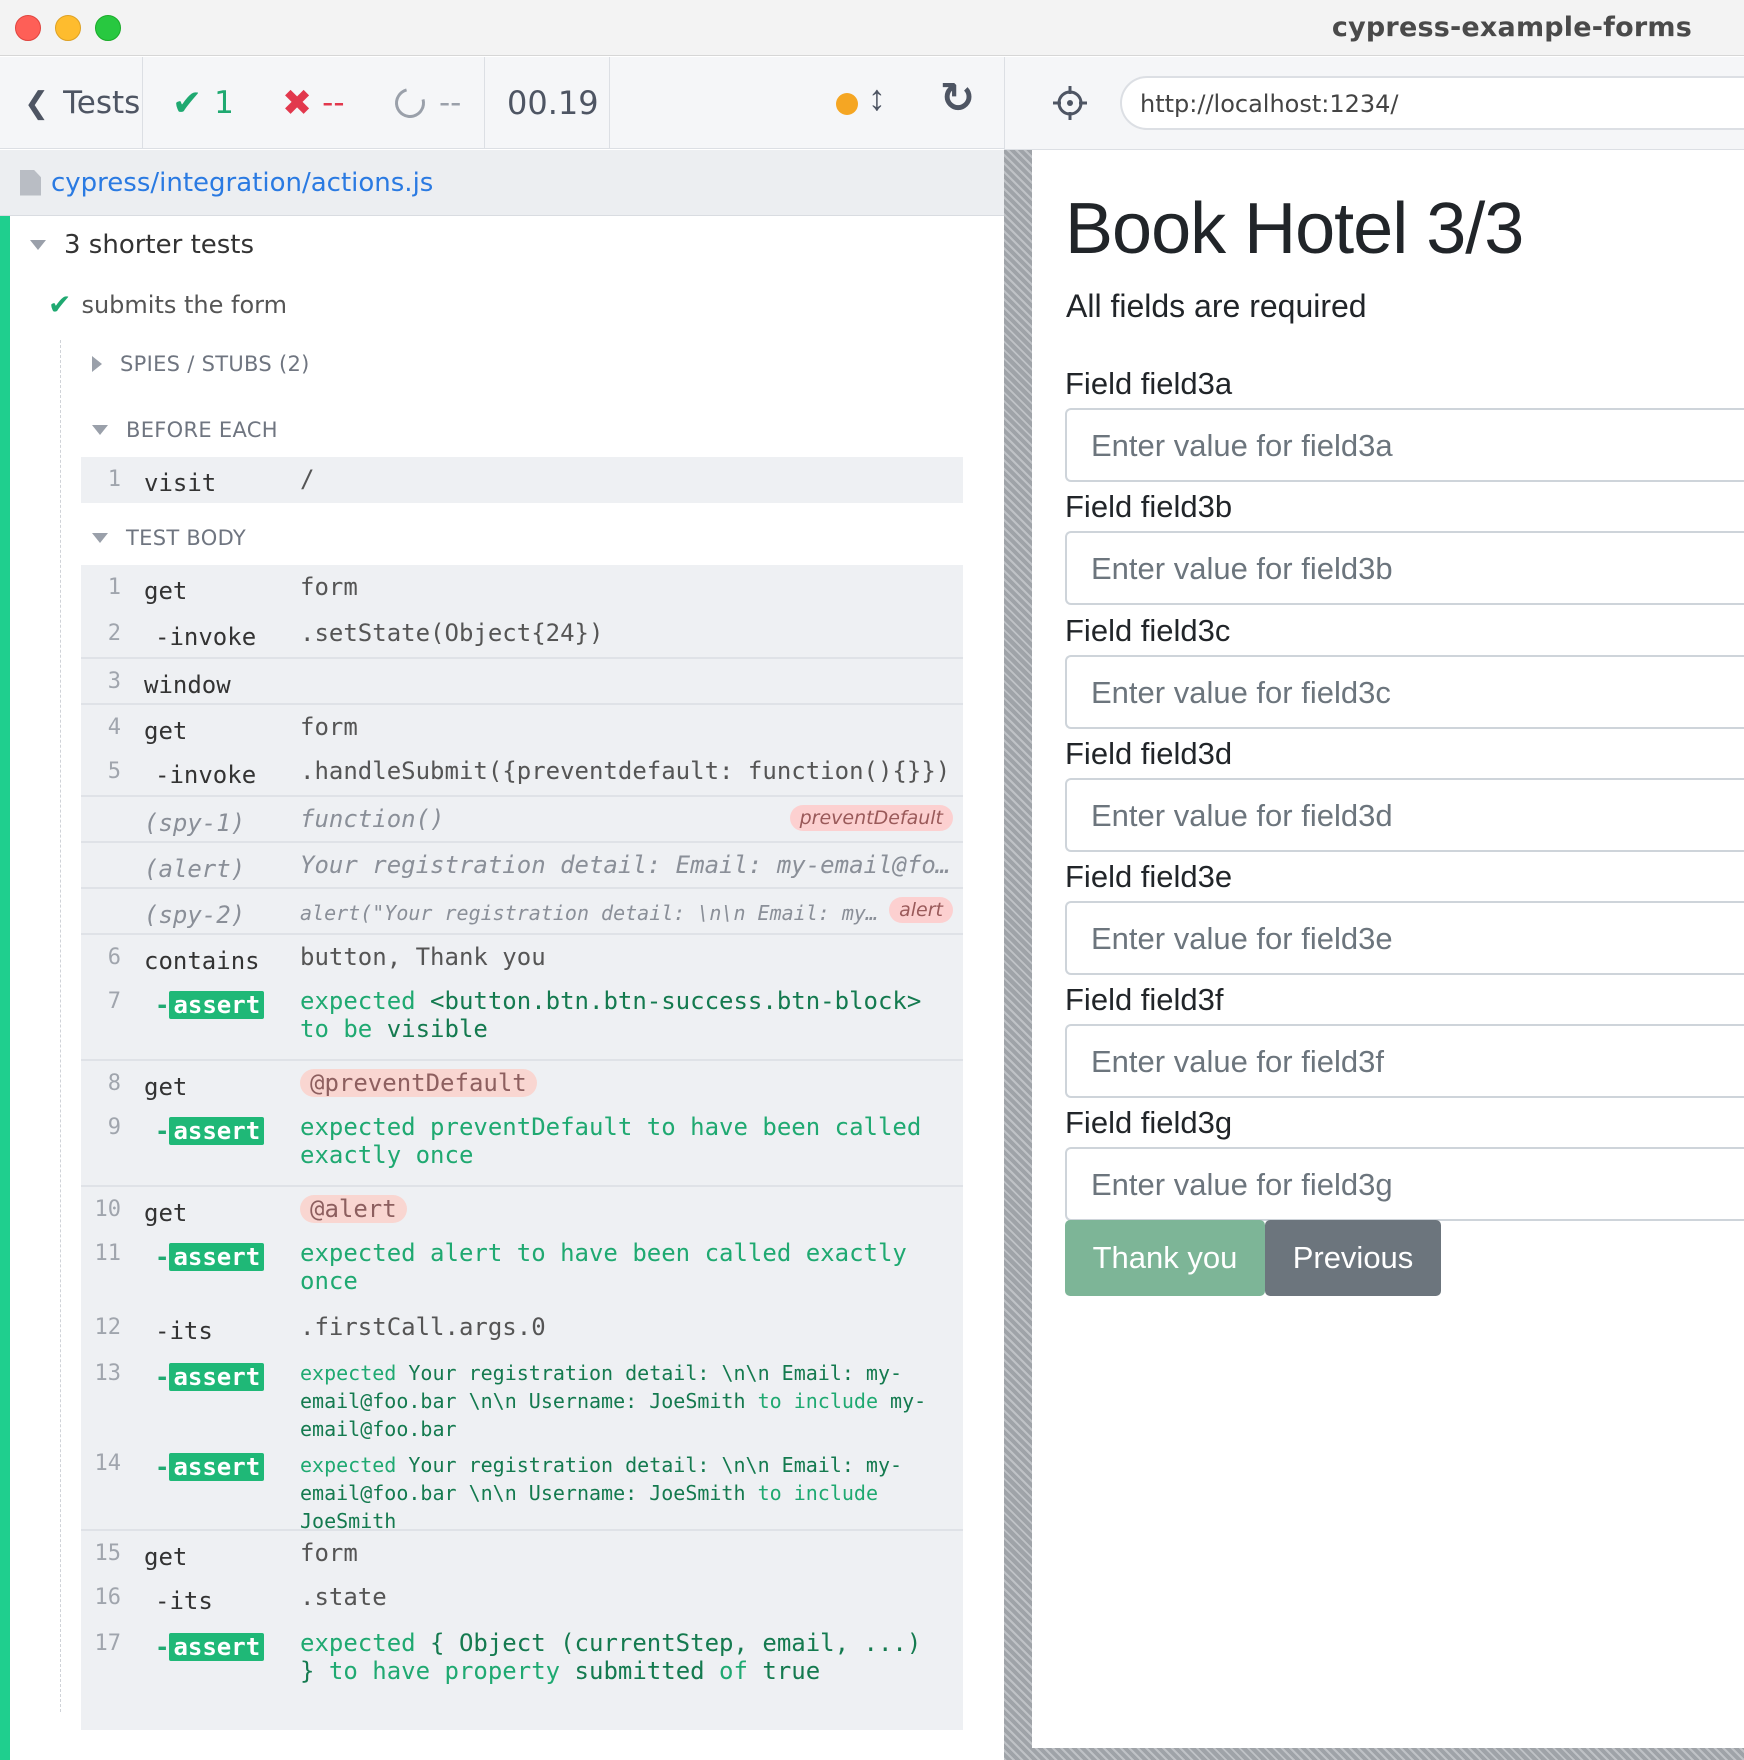 This screenshot has height=1760, width=1744. Describe the element at coordinates (871, 818) in the screenshot. I see `spy-alias-badge: preventDefault` at that location.